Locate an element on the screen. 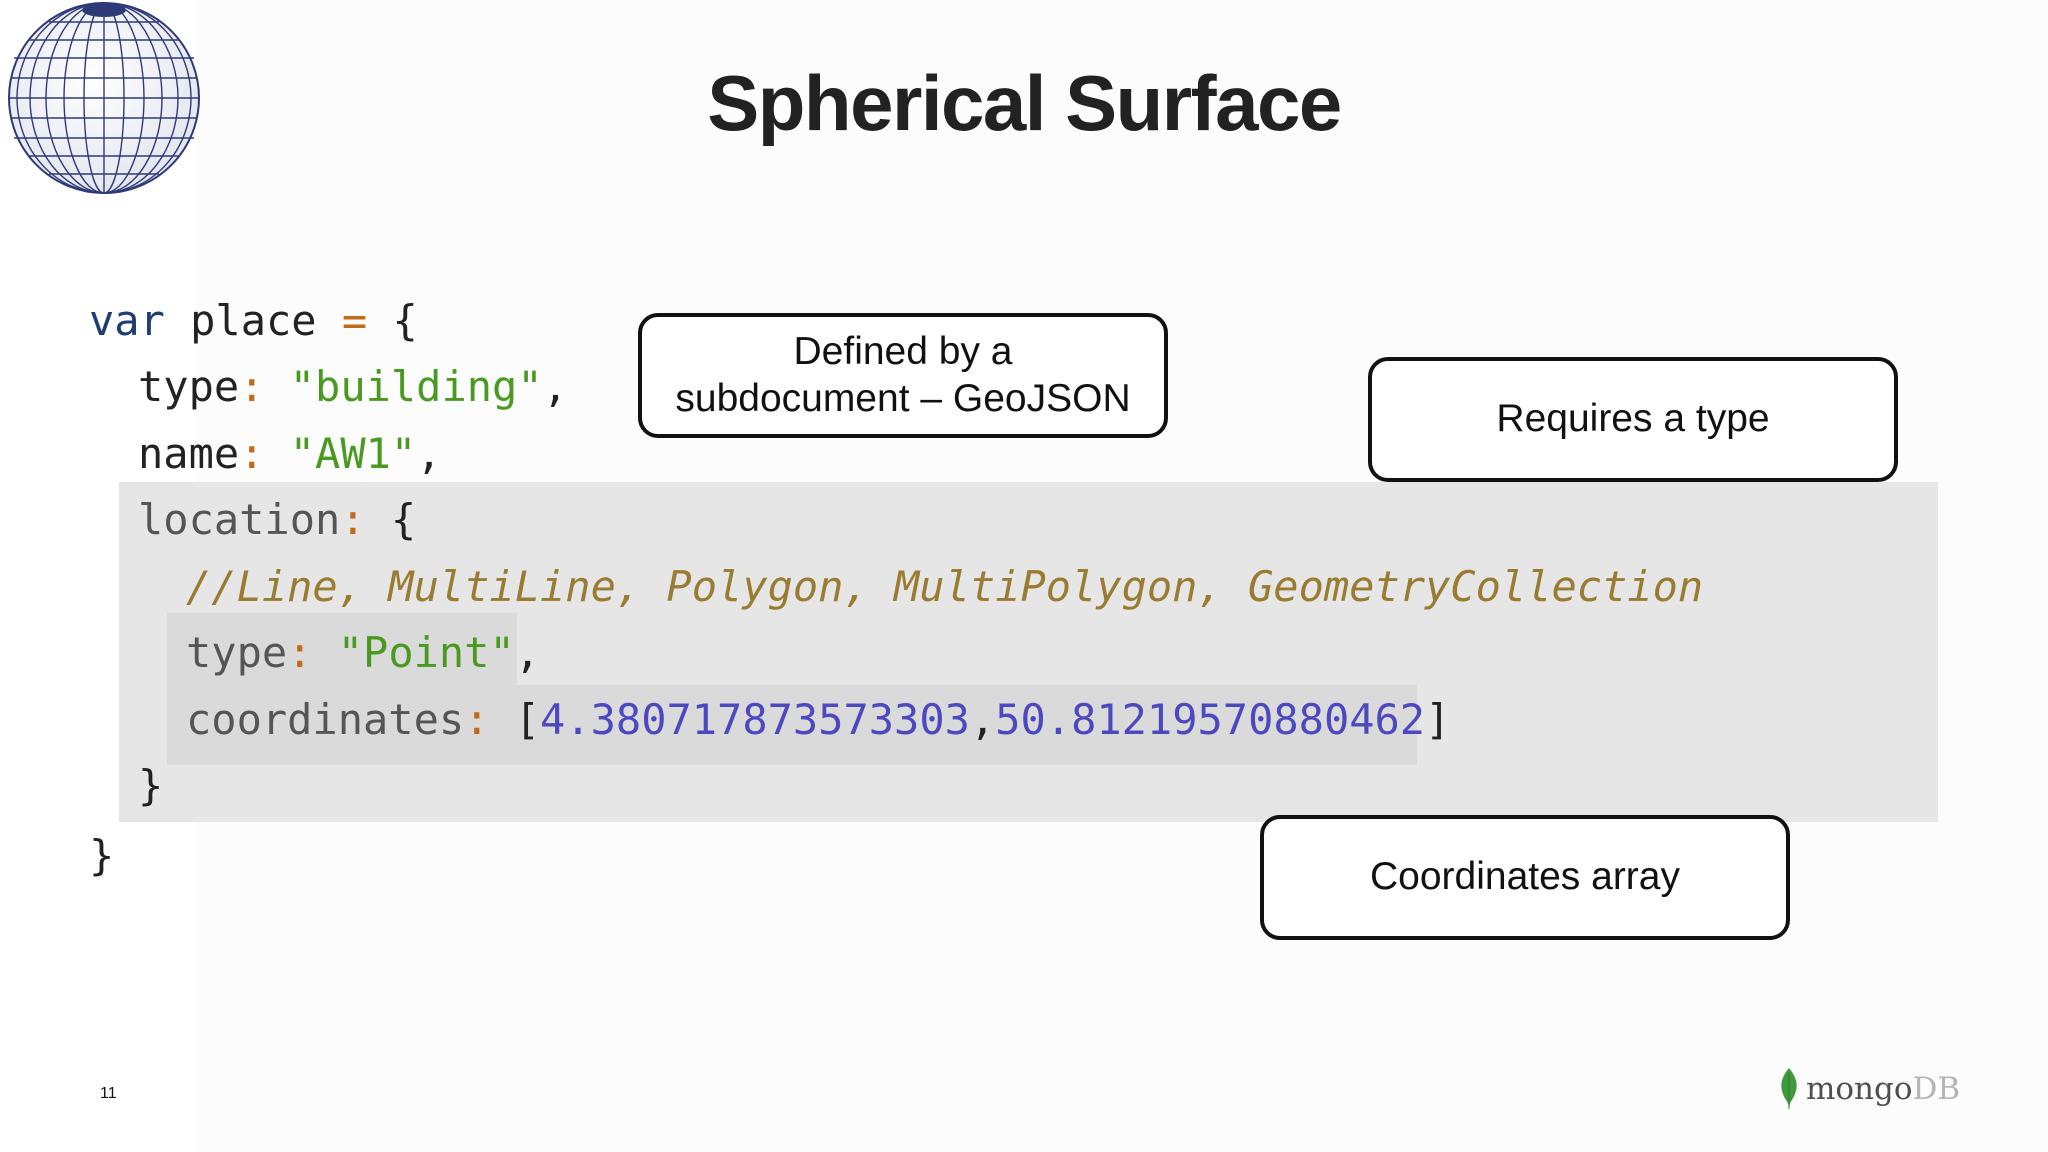 The image size is (2048, 1152). code-line-4: location: { is located at coordinates (277, 520).